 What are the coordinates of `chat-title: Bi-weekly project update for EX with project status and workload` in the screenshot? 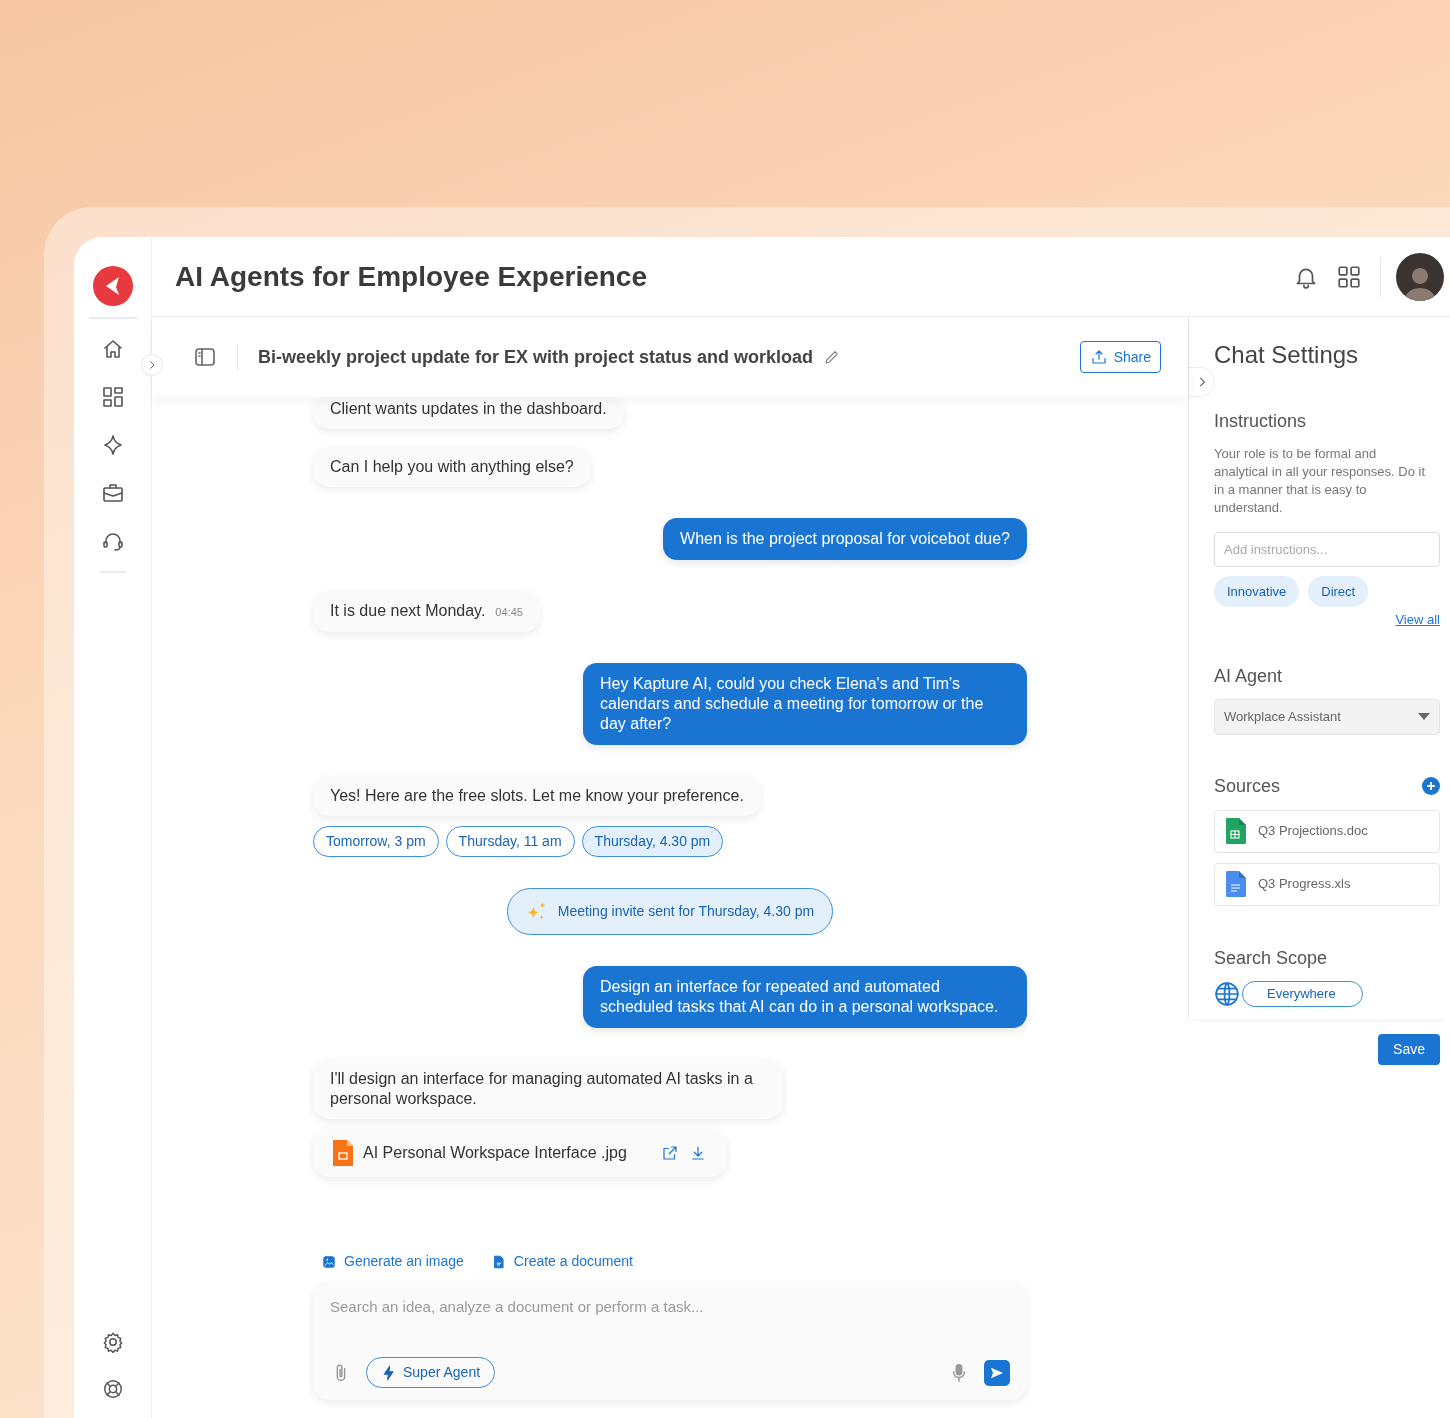 It's located at (536, 357).